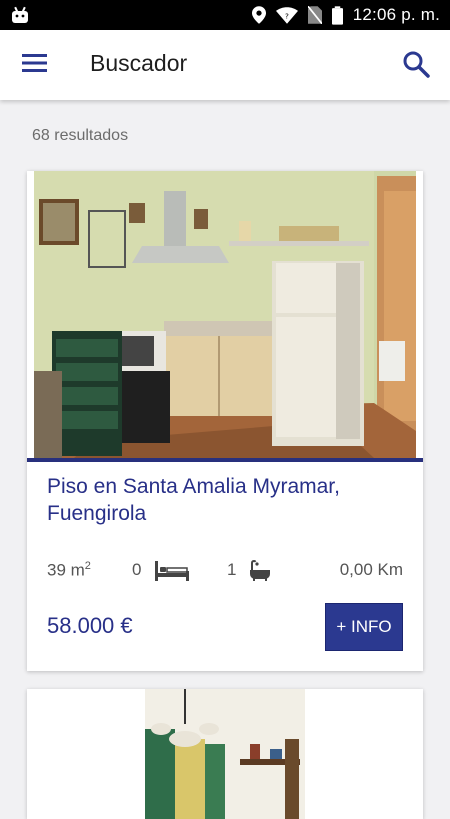 Image resolution: width=450 pixels, height=819 pixels. I want to click on results-count: 68 resultados, so click(80, 135).